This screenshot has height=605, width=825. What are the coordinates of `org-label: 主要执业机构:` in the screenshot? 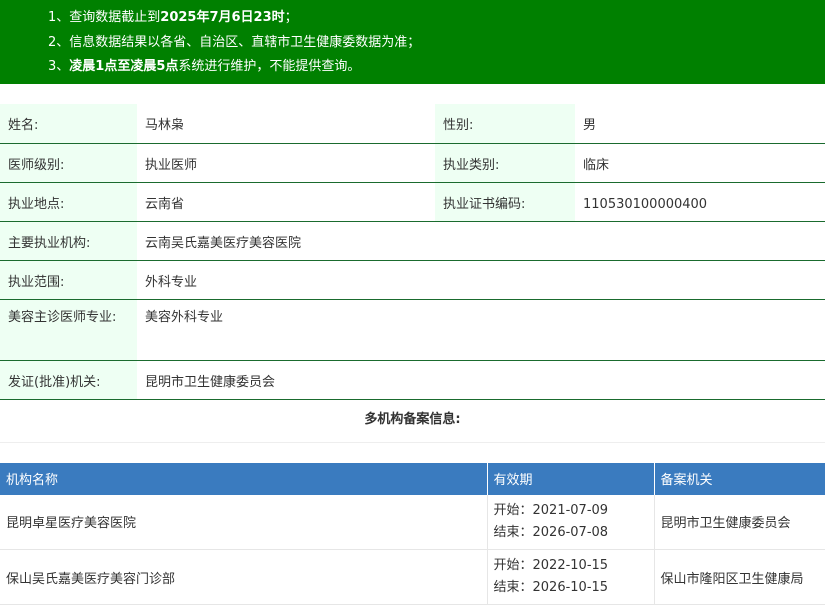 It's located at (49, 243).